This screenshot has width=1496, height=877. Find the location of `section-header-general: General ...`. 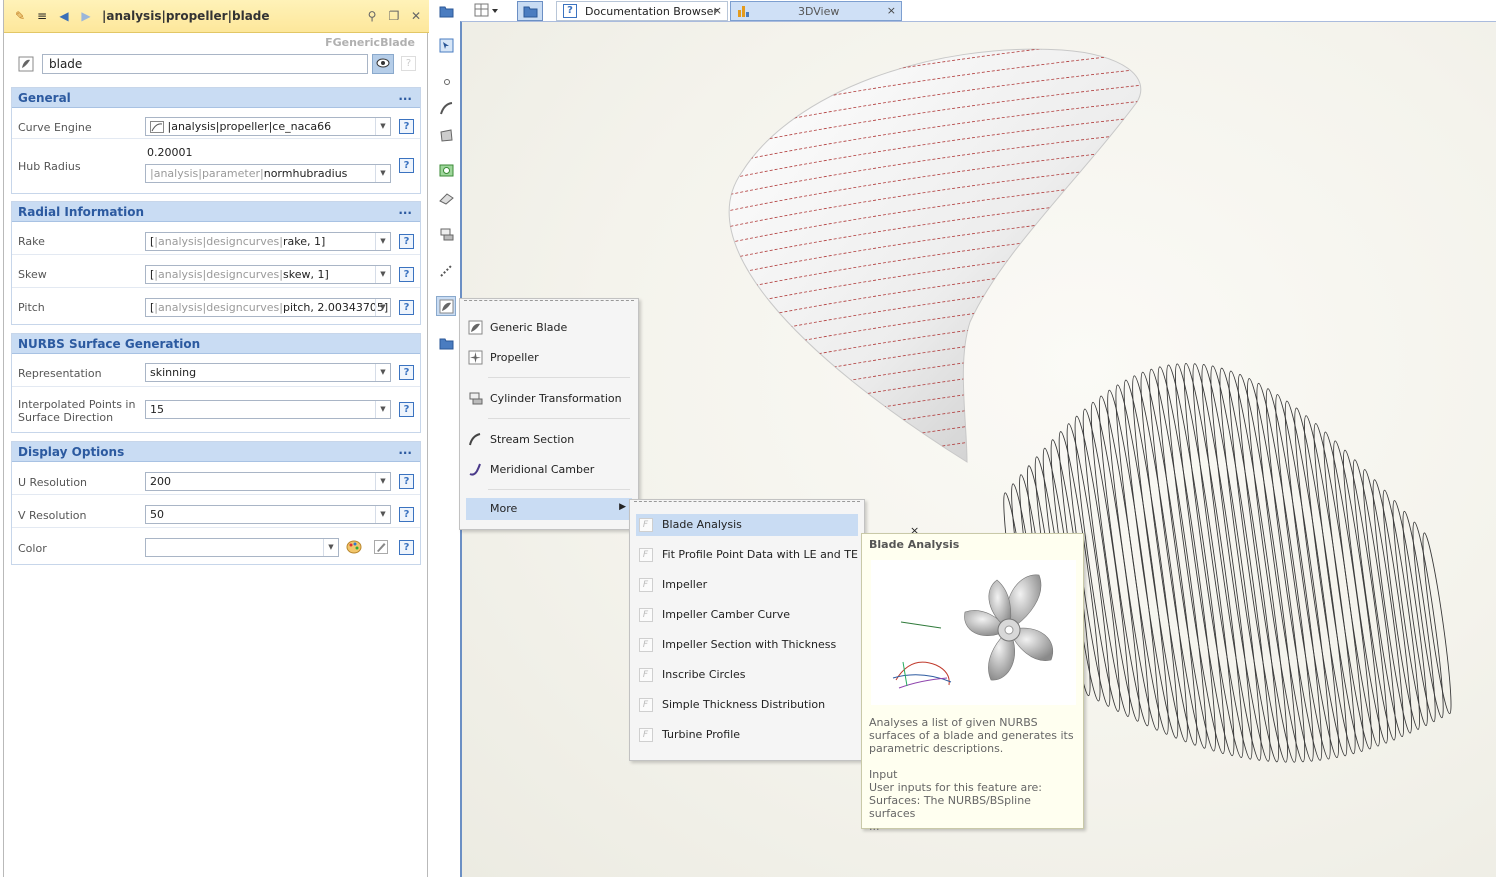

section-header-general: General ... is located at coordinates (216, 98).